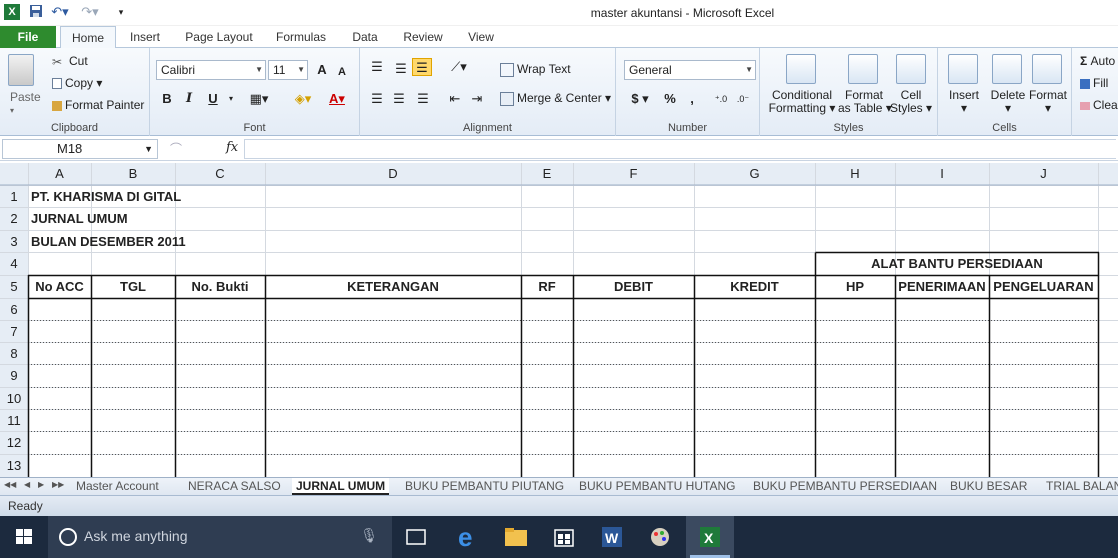 Image resolution: width=1118 pixels, height=558 pixels. Describe the element at coordinates (855, 174) in the screenshot. I see `column-header-h: H` at that location.